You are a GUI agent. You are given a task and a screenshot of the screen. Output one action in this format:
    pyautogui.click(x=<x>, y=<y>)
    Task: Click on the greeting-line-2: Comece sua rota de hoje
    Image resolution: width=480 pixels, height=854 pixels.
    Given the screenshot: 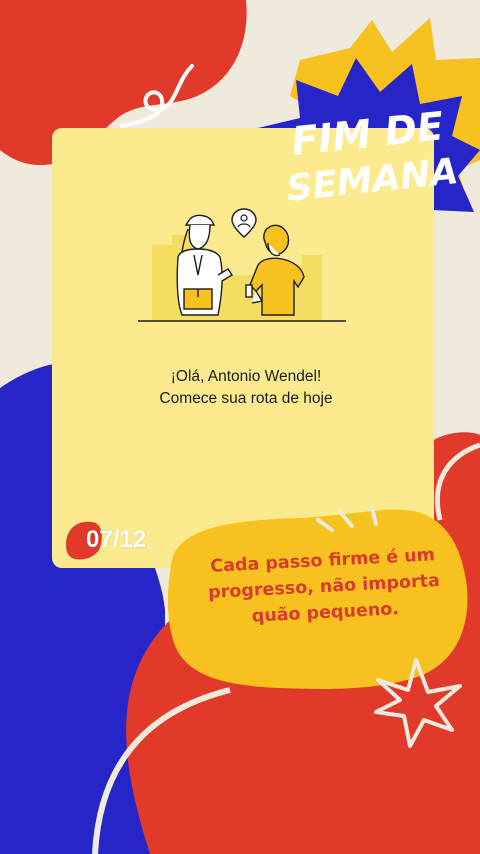 What is the action you would take?
    pyautogui.click(x=246, y=398)
    